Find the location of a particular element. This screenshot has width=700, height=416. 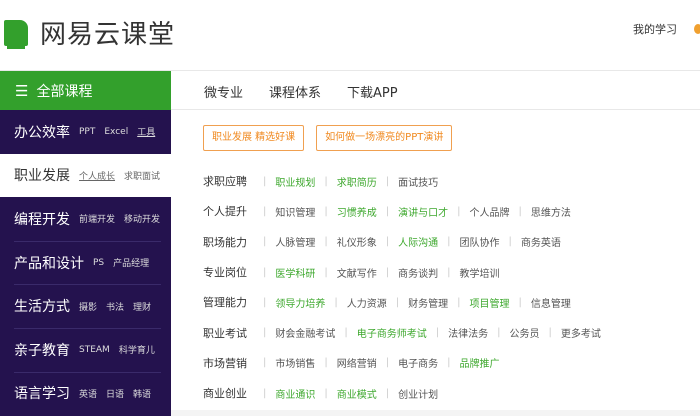

category-link: 商务谈判 is located at coordinates (412, 272).